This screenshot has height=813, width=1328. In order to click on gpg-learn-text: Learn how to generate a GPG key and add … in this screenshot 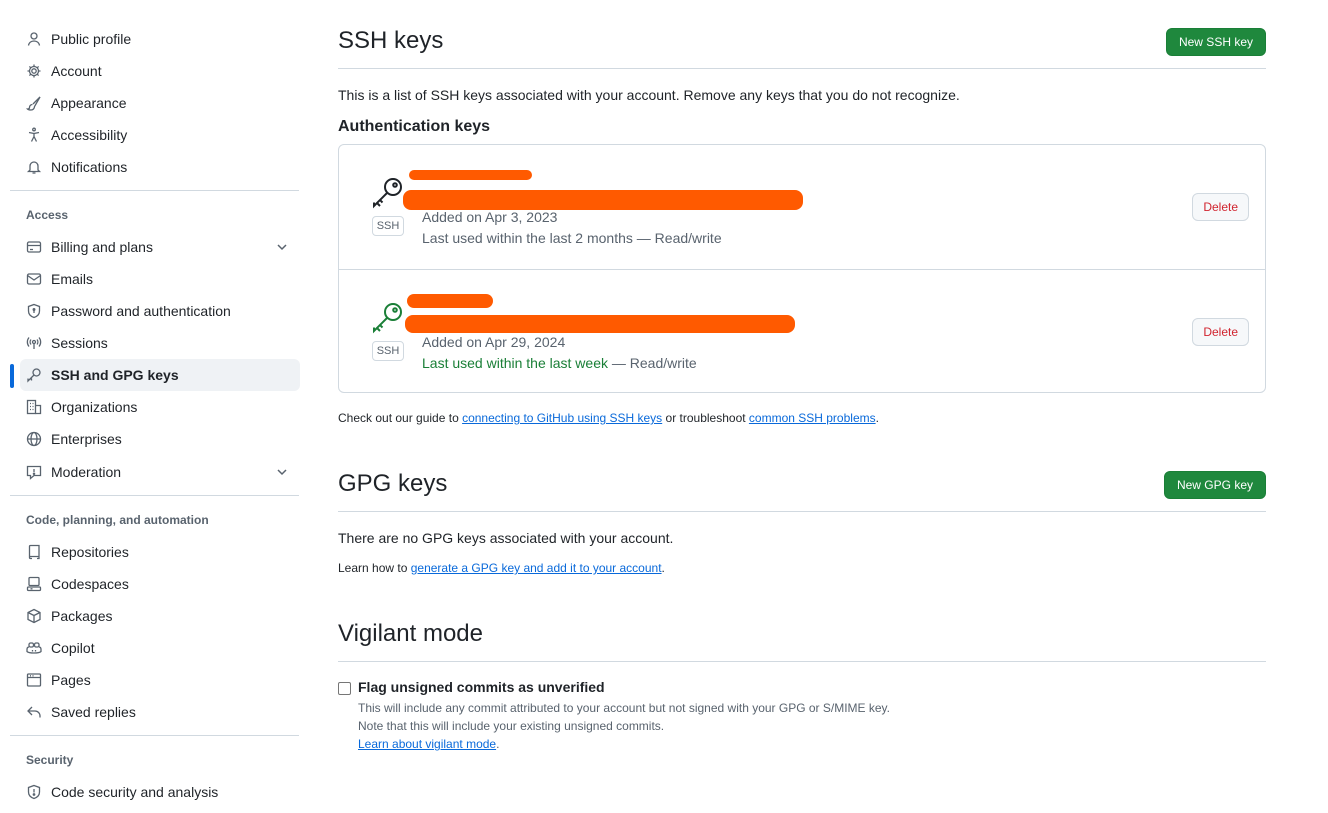, I will do `click(501, 568)`.